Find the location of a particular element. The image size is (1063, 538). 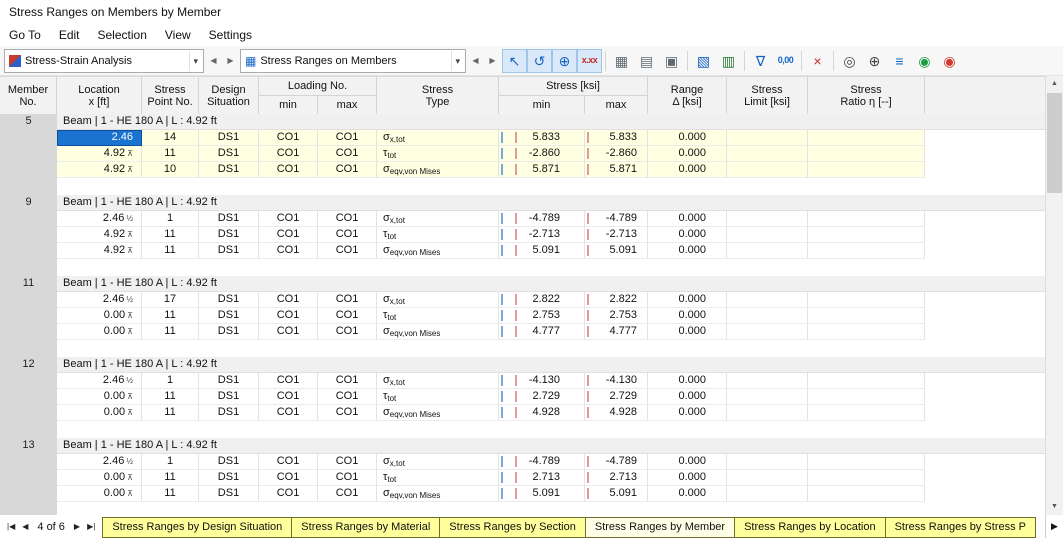

member-number-cell: 12 is located at coordinates (28, 365).